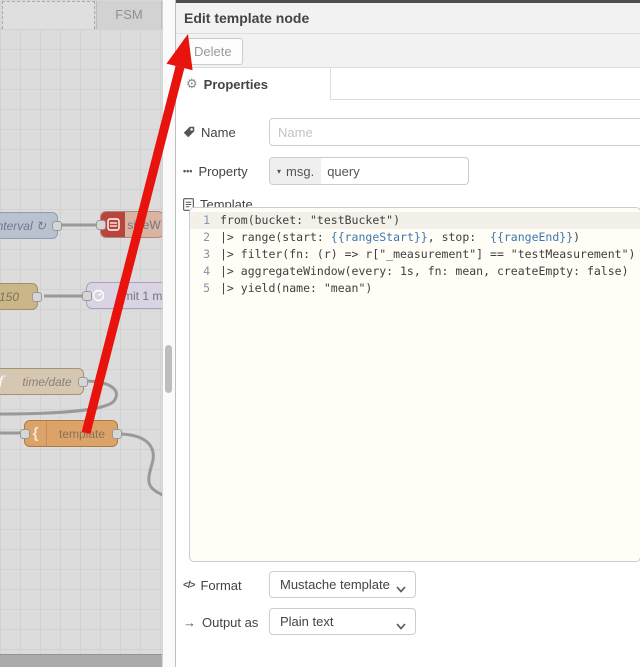  I want to click on name-label: Name, so click(209, 132).